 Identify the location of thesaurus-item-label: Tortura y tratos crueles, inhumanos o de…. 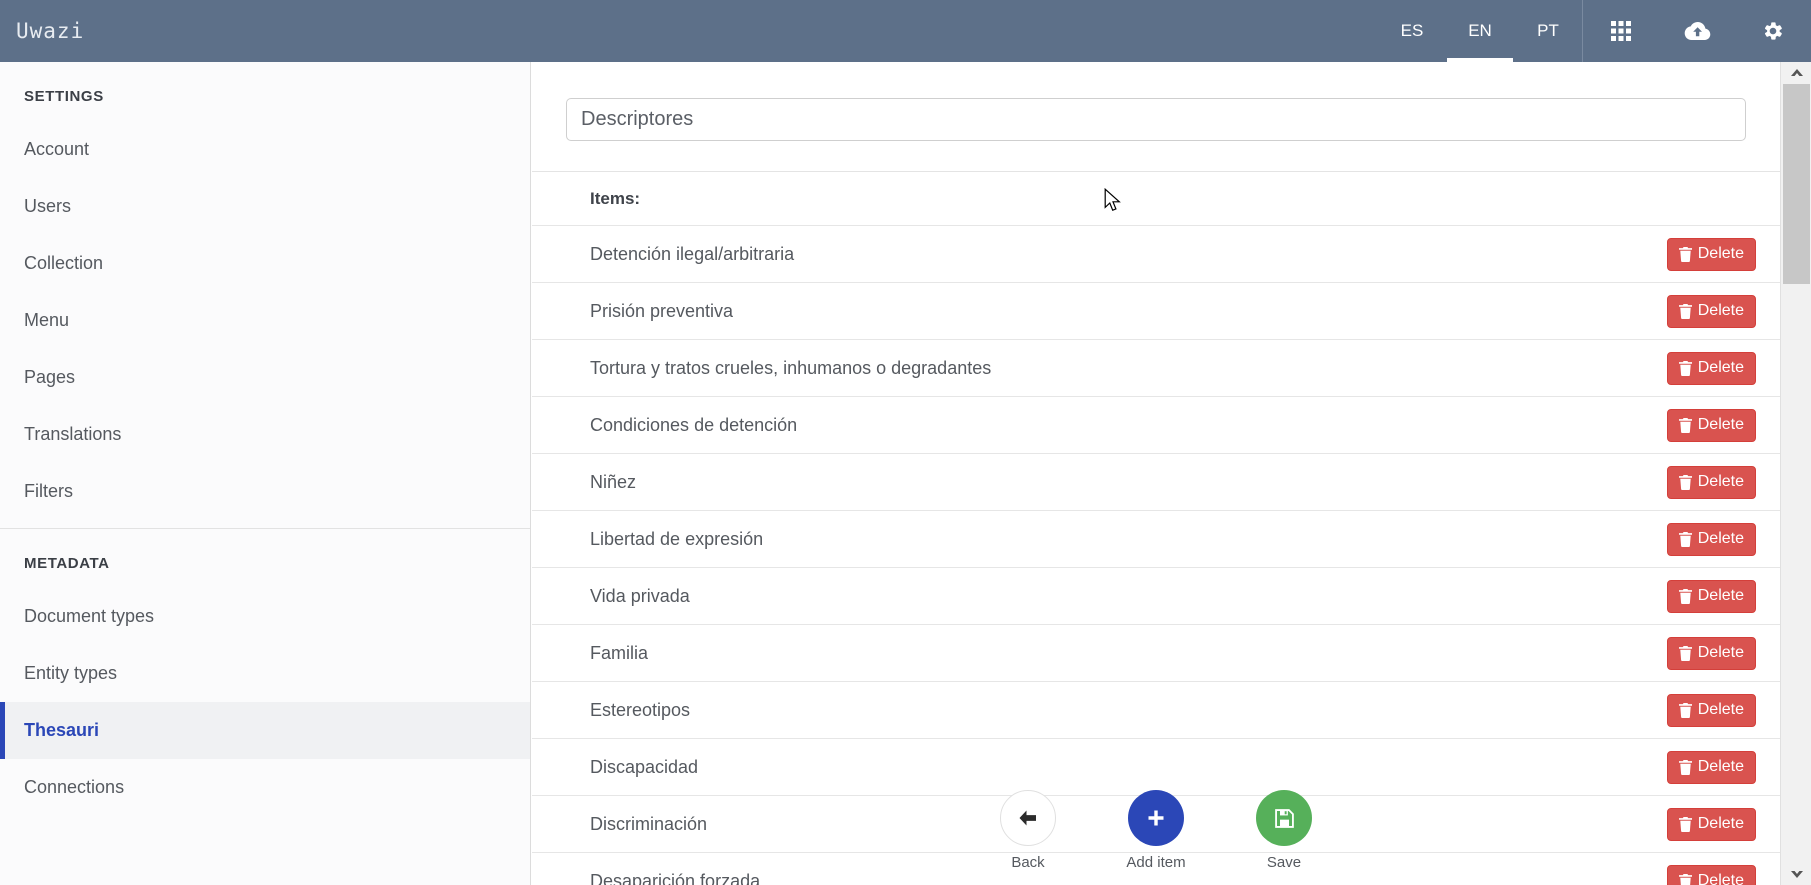
(791, 367).